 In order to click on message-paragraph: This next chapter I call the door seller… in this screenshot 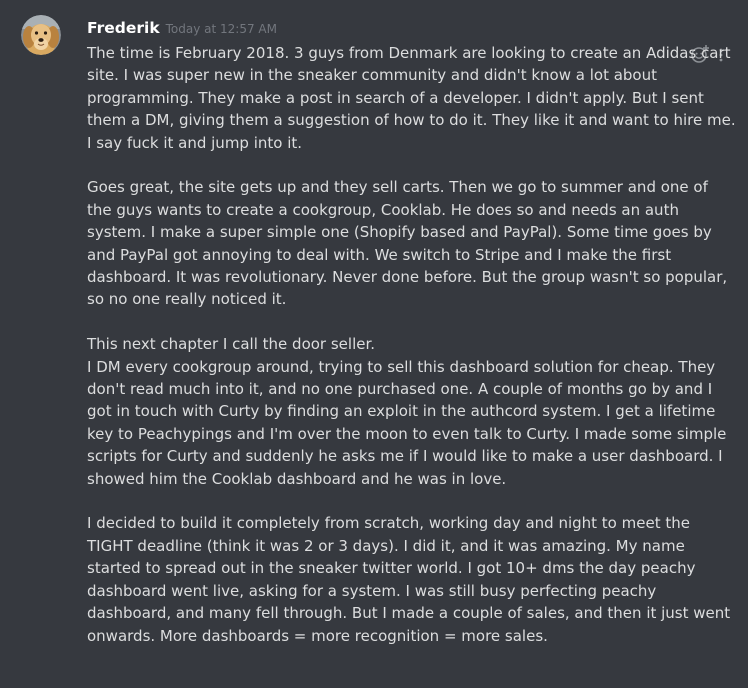, I will do `click(231, 344)`.